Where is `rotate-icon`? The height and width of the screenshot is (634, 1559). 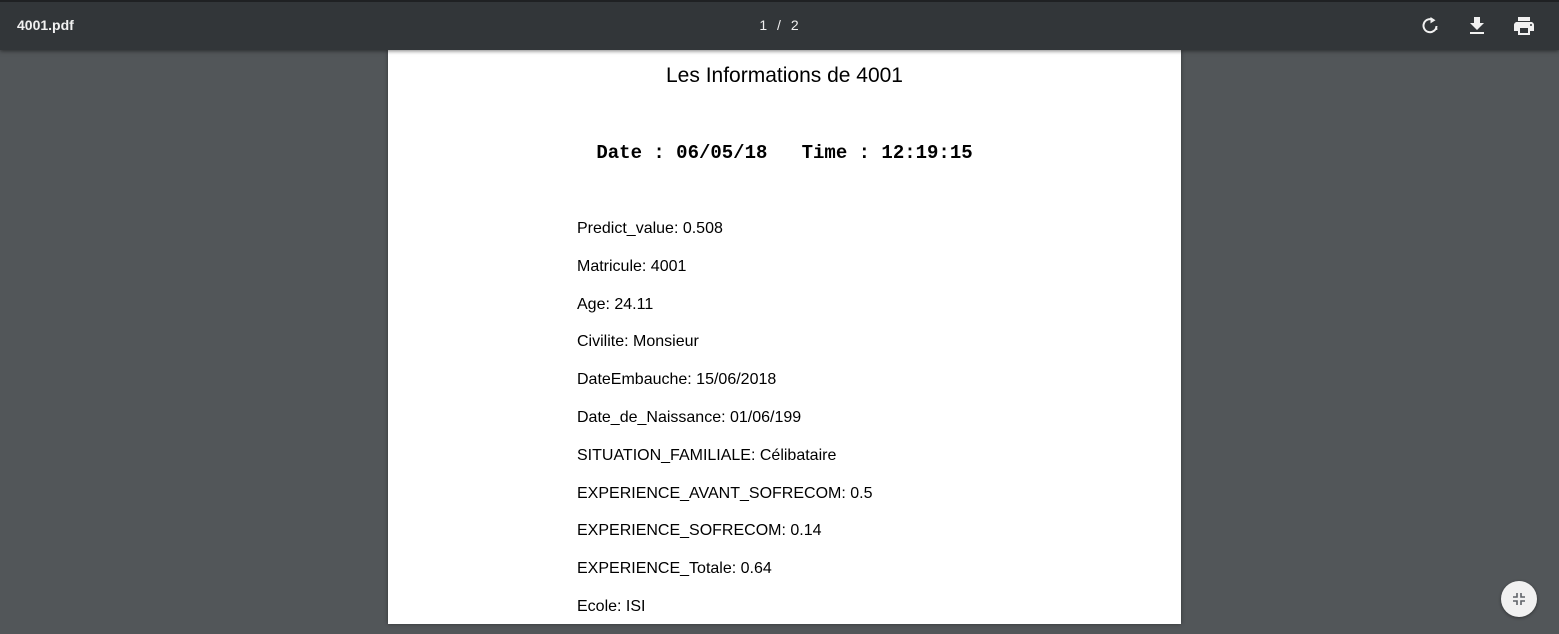 rotate-icon is located at coordinates (1430, 25).